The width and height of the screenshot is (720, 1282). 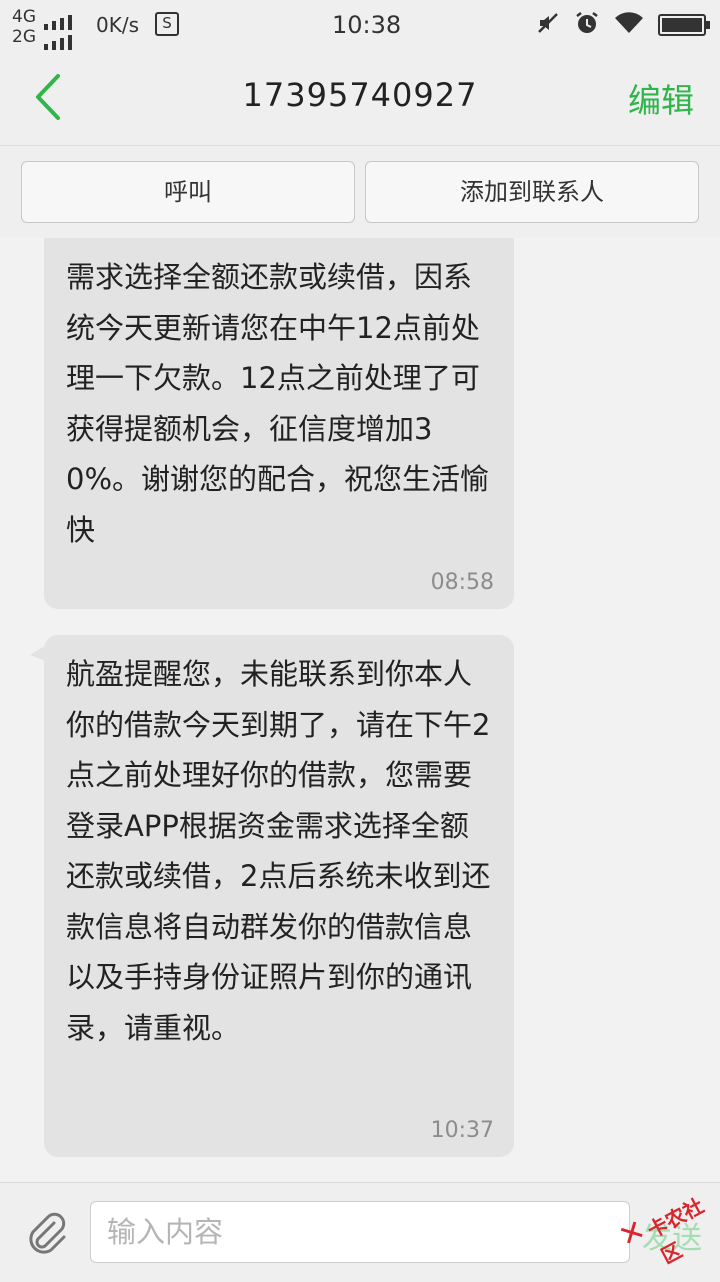 I want to click on paperclip-icon, so click(x=47, y=1233).